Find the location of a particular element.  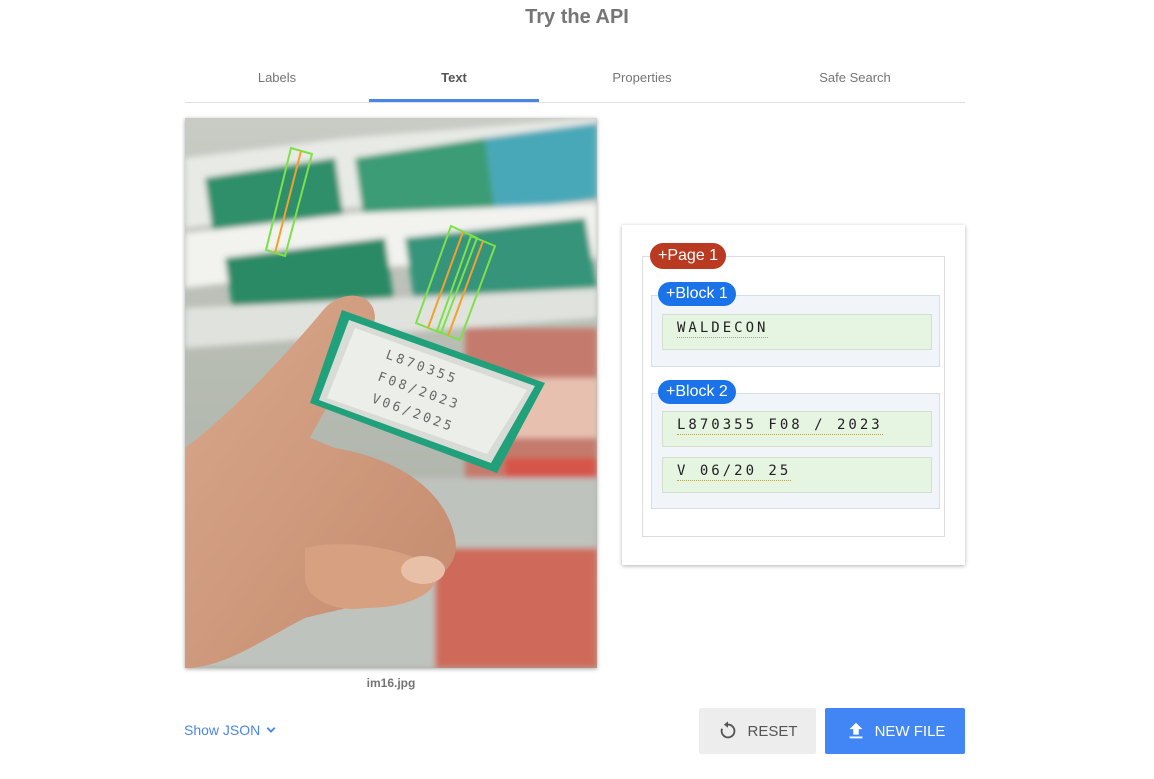

tab-safe-search: Safe Search is located at coordinates (855, 80).